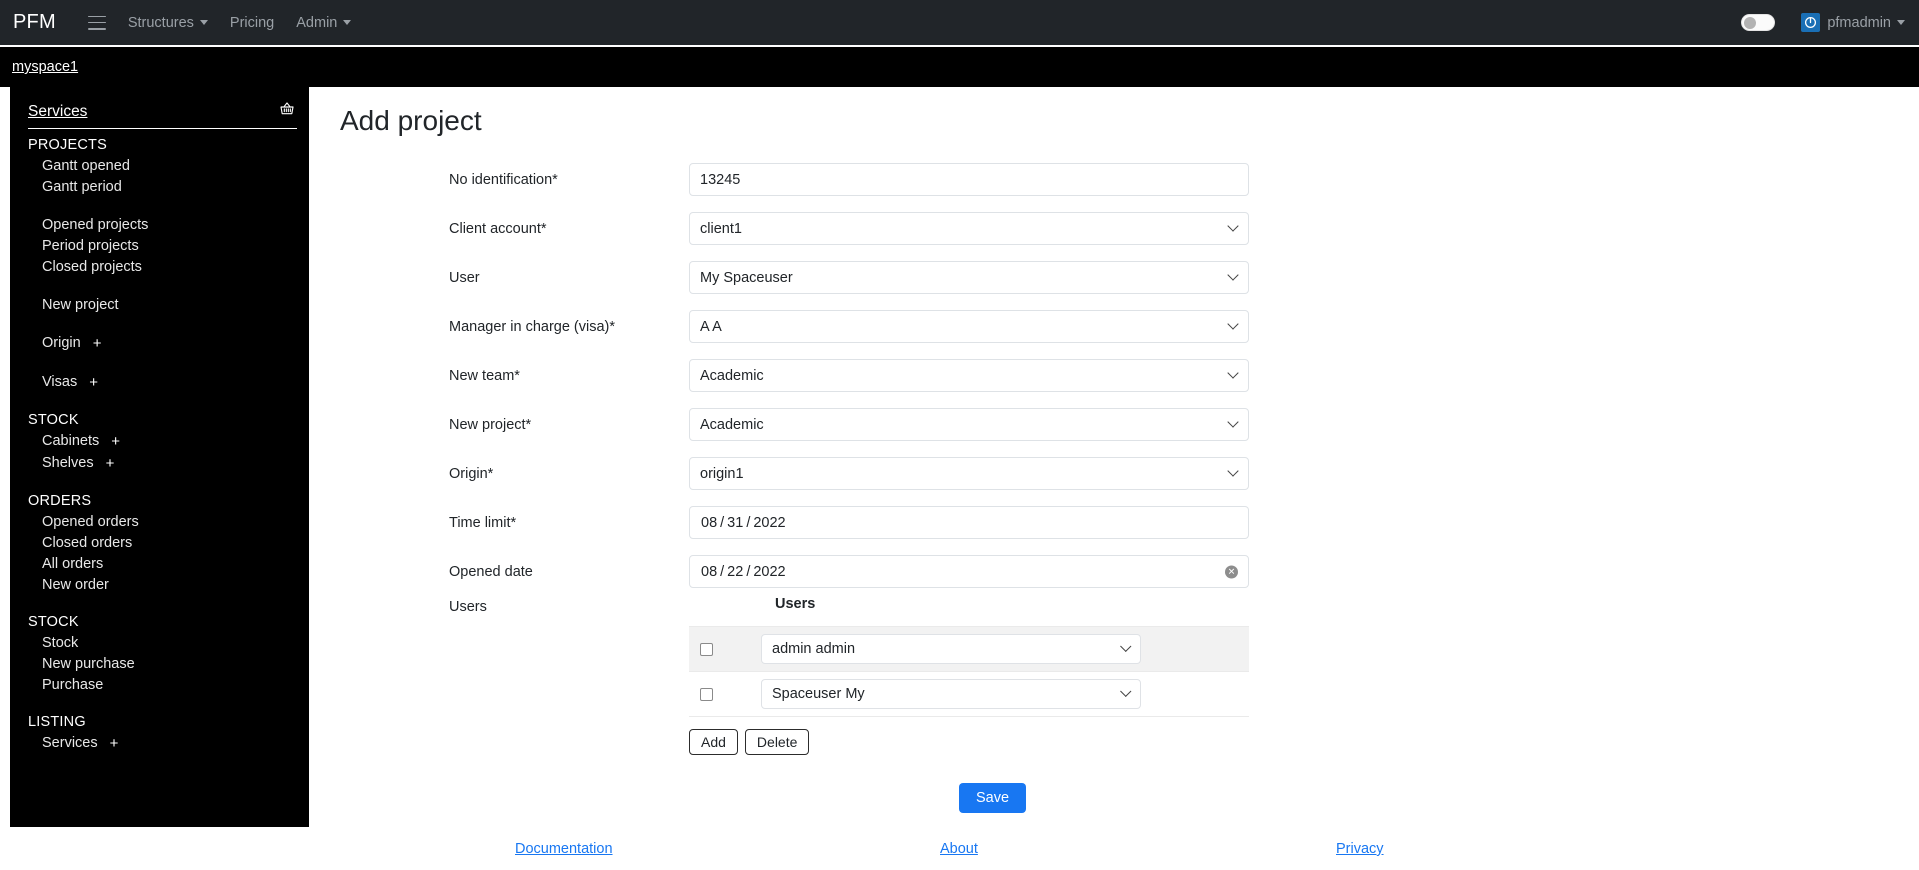 The image size is (1919, 870). I want to click on label-new-project: New project*, so click(490, 424).